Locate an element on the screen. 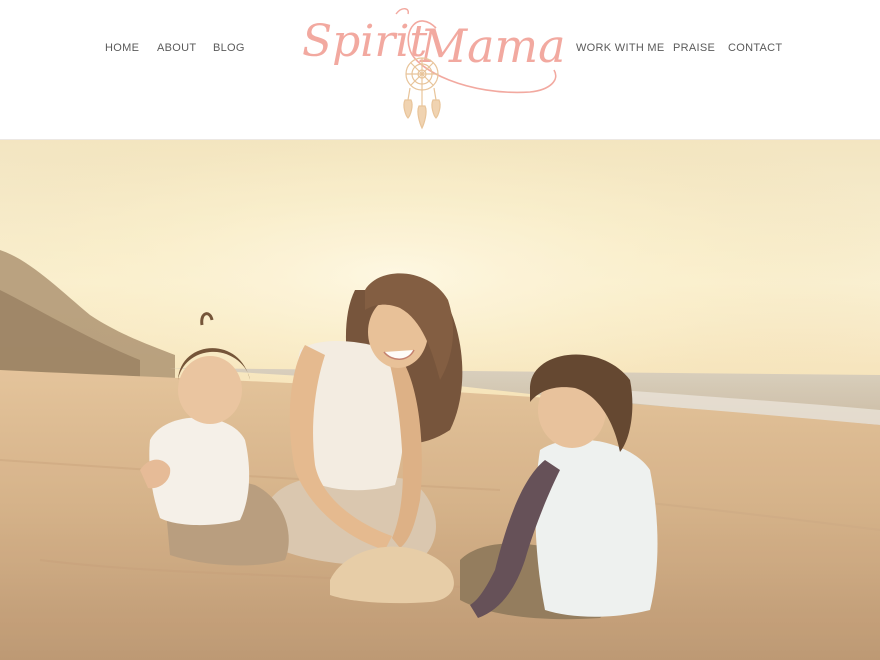 The image size is (880, 660). nav-contact-link: CONTACT is located at coordinates (755, 48).